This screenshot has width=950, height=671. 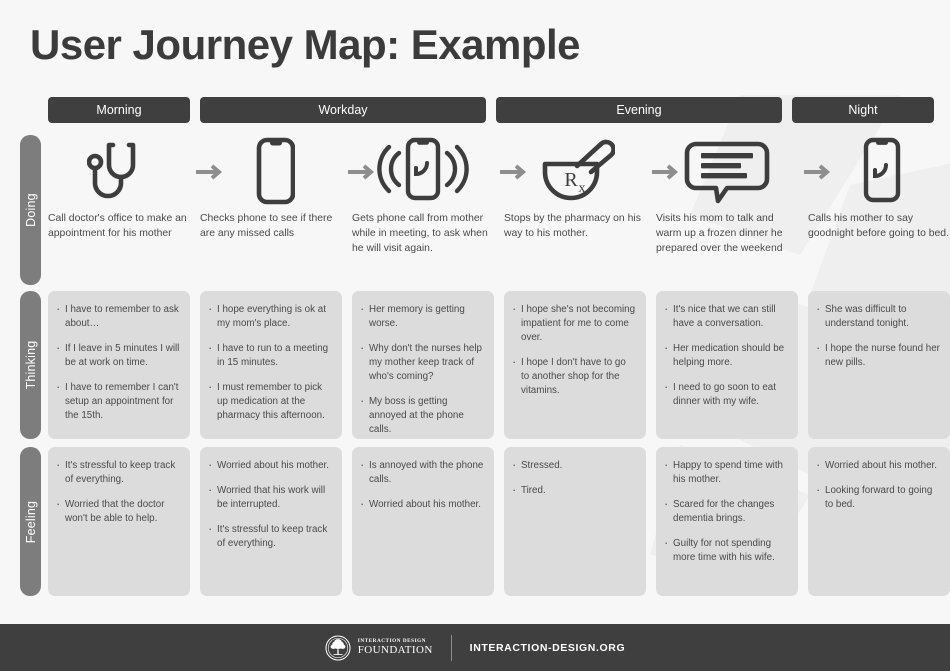 I want to click on idf-brand-line2: FOUNDATION, so click(x=395, y=650).